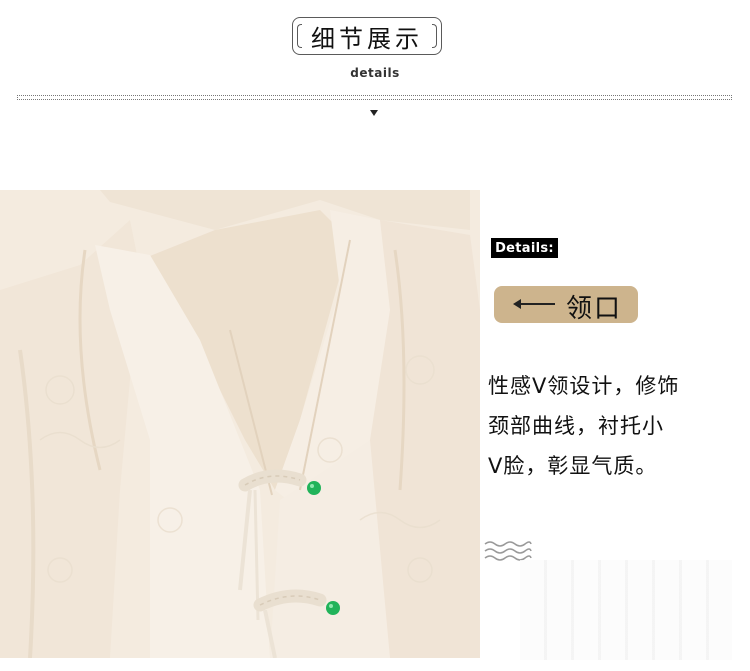 The height and width of the screenshot is (671, 750). I want to click on description-line: 颈部曲线，衬托小, so click(576, 426).